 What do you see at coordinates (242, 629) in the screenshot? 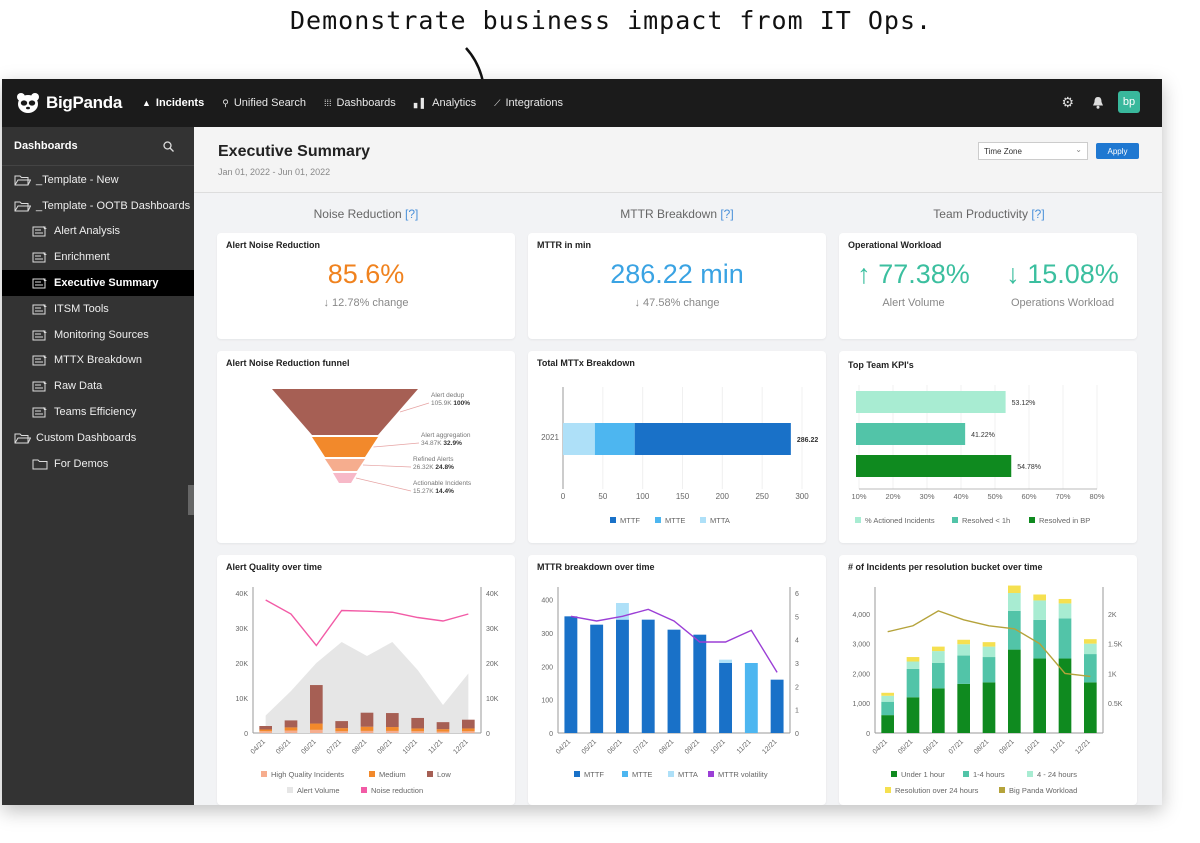
I see `tick-label: 30K` at bounding box center [242, 629].